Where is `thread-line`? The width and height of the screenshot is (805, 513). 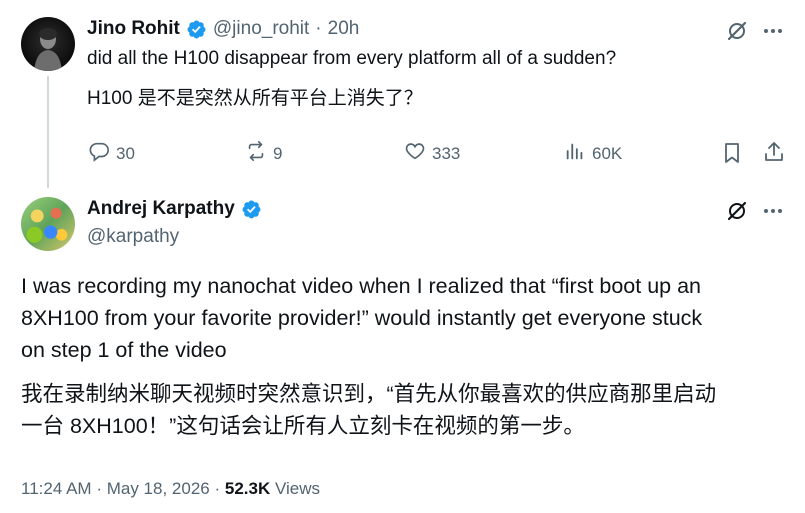 thread-line is located at coordinates (48, 132).